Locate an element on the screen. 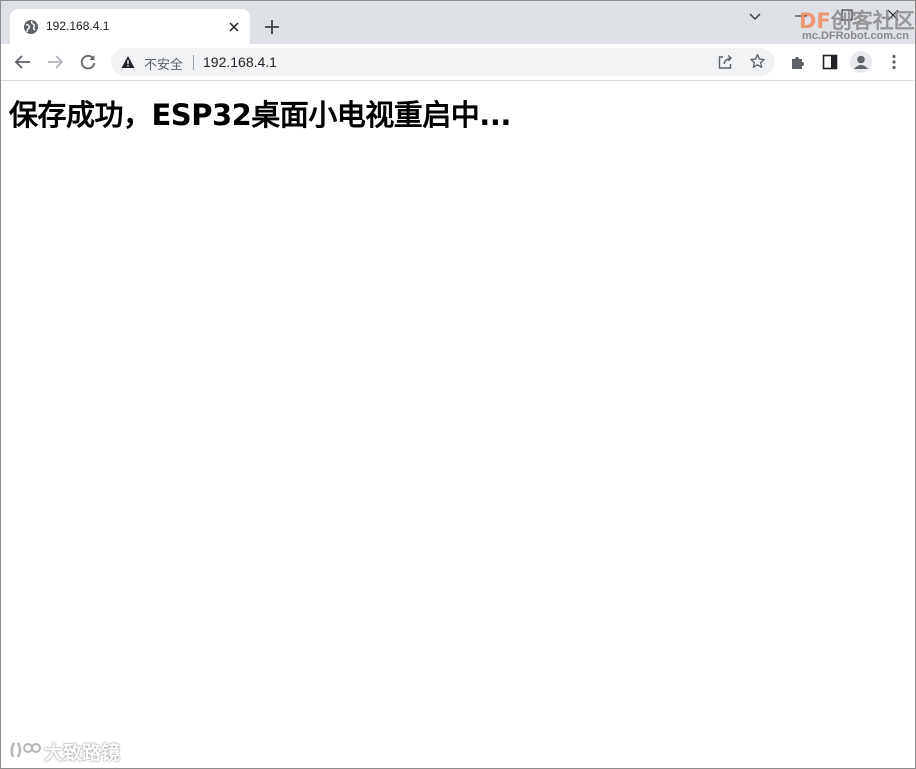  tab-title: 192.168.4.1 is located at coordinates (78, 26).